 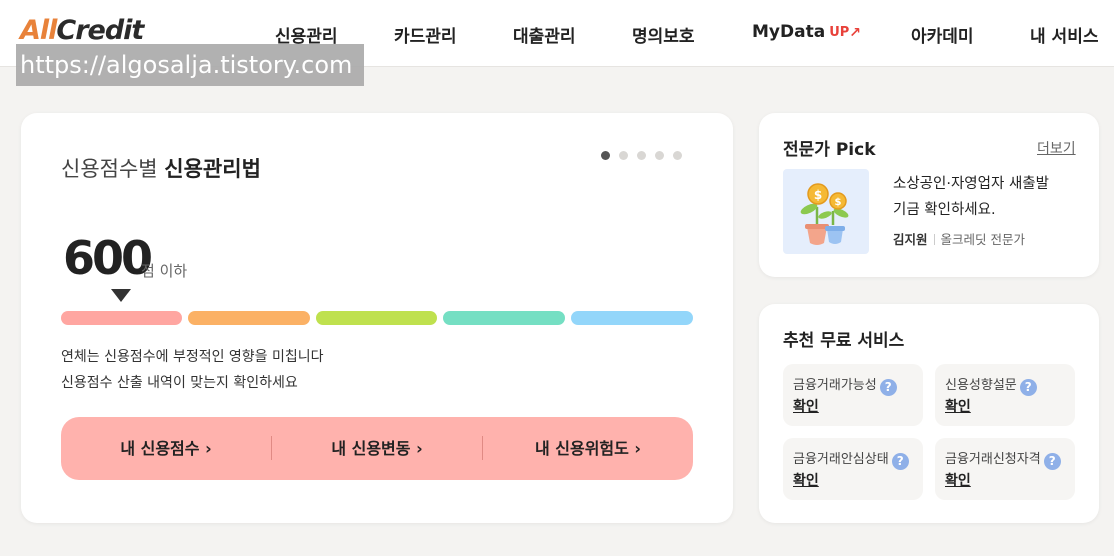 I want to click on my-credit-change-button: 내 신용변동 ›, so click(x=377, y=448).